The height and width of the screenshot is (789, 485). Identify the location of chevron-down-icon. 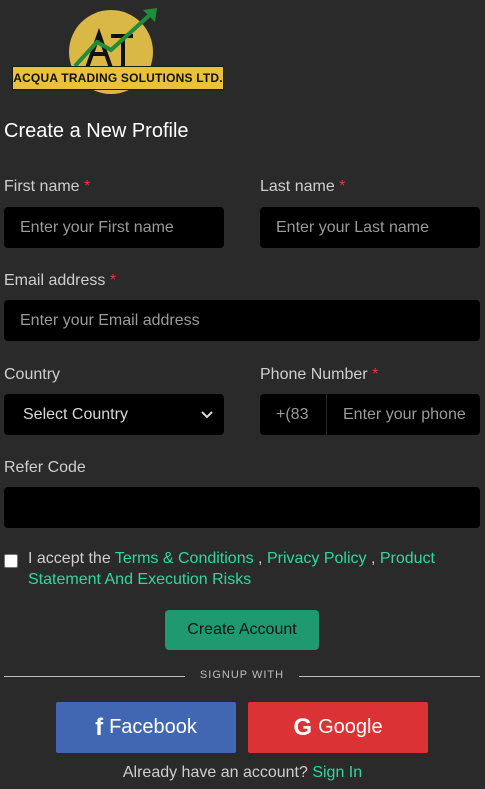
(207, 414).